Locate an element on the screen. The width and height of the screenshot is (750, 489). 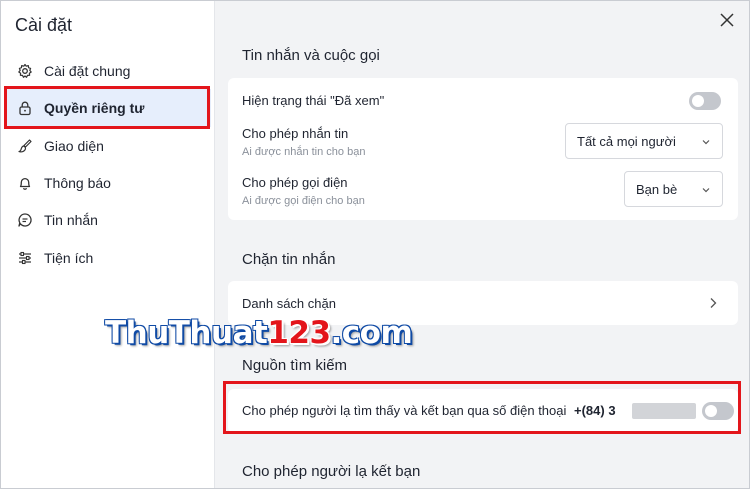
section-title-search-source: Nguồn tìm kiếm is located at coordinates (295, 365).